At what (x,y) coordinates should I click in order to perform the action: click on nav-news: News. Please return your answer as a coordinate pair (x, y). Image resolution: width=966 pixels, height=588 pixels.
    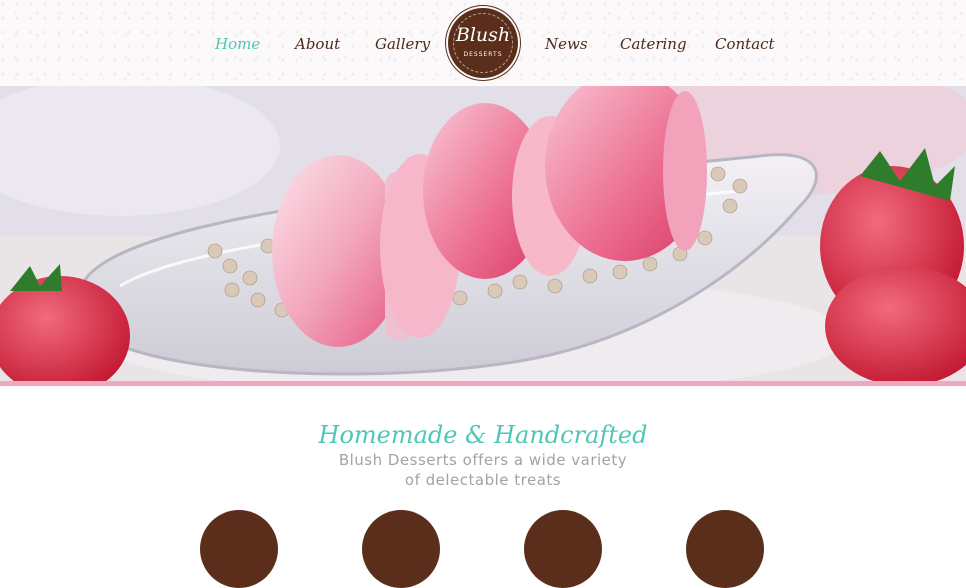
    Looking at the image, I should click on (566, 44).